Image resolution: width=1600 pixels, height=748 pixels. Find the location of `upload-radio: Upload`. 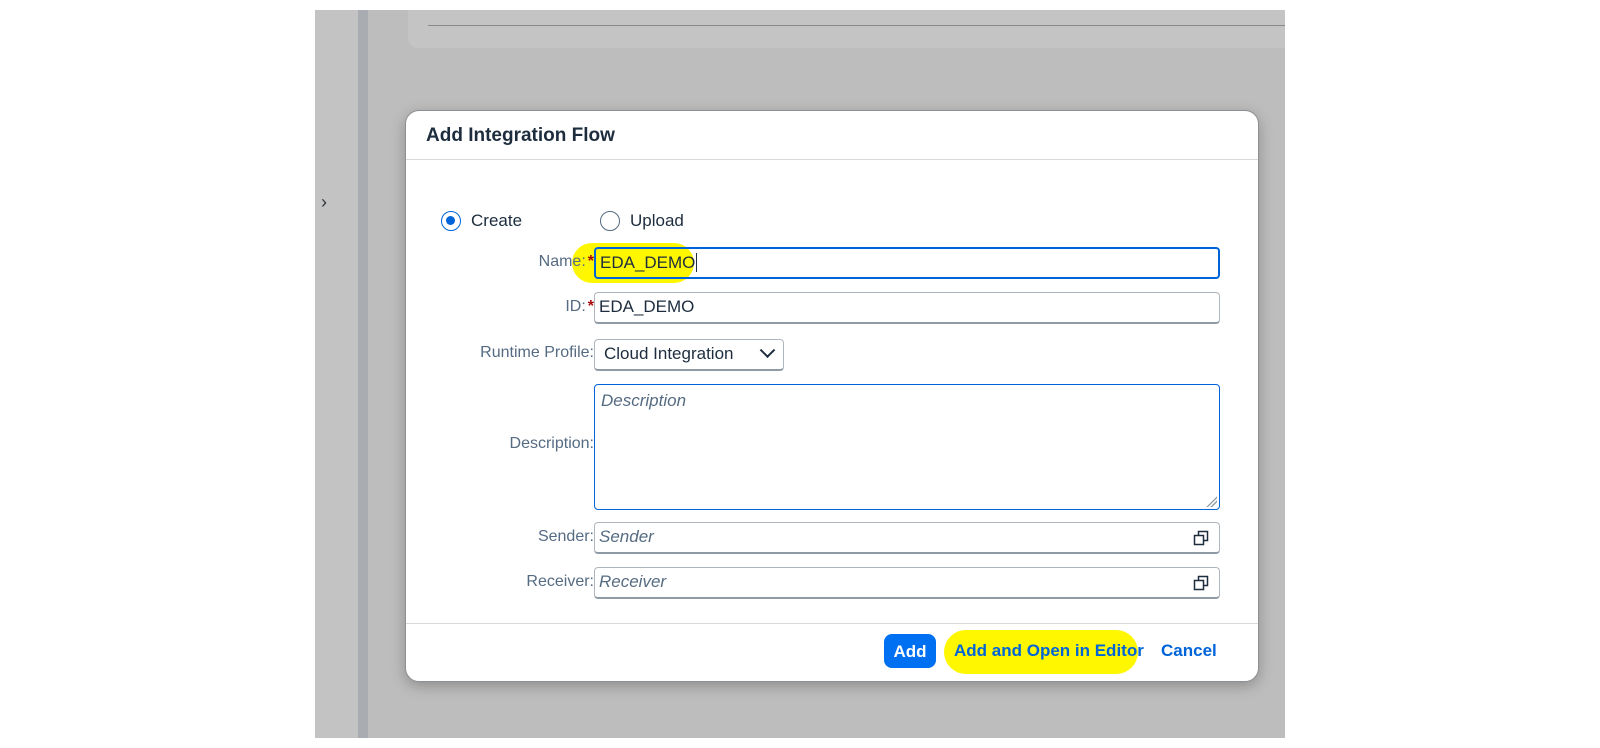

upload-radio: Upload is located at coordinates (642, 221).